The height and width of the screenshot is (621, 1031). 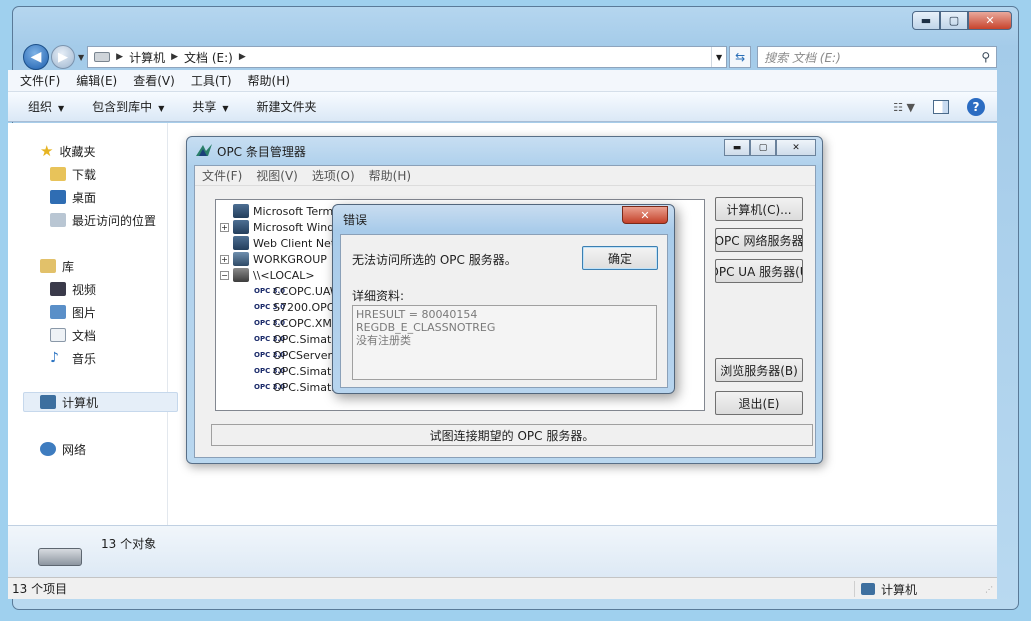 What do you see at coordinates (904, 107) in the screenshot?
I see `view-options-icon: ☷ ▼` at bounding box center [904, 107].